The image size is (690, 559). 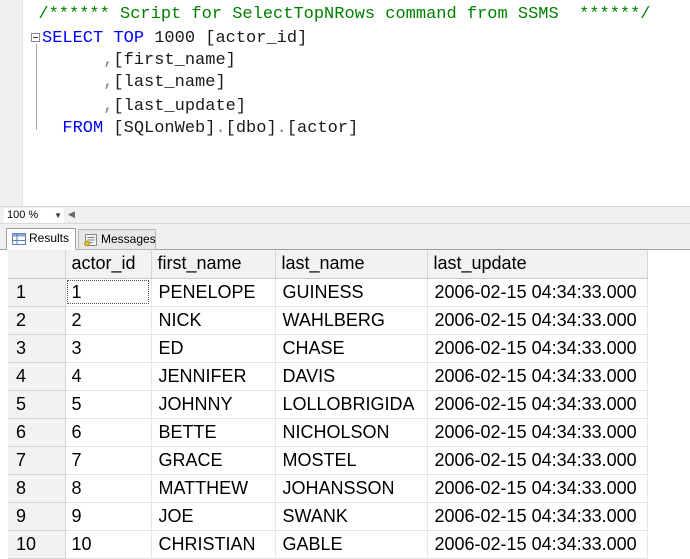 I want to click on row-number: 3, so click(x=37, y=348).